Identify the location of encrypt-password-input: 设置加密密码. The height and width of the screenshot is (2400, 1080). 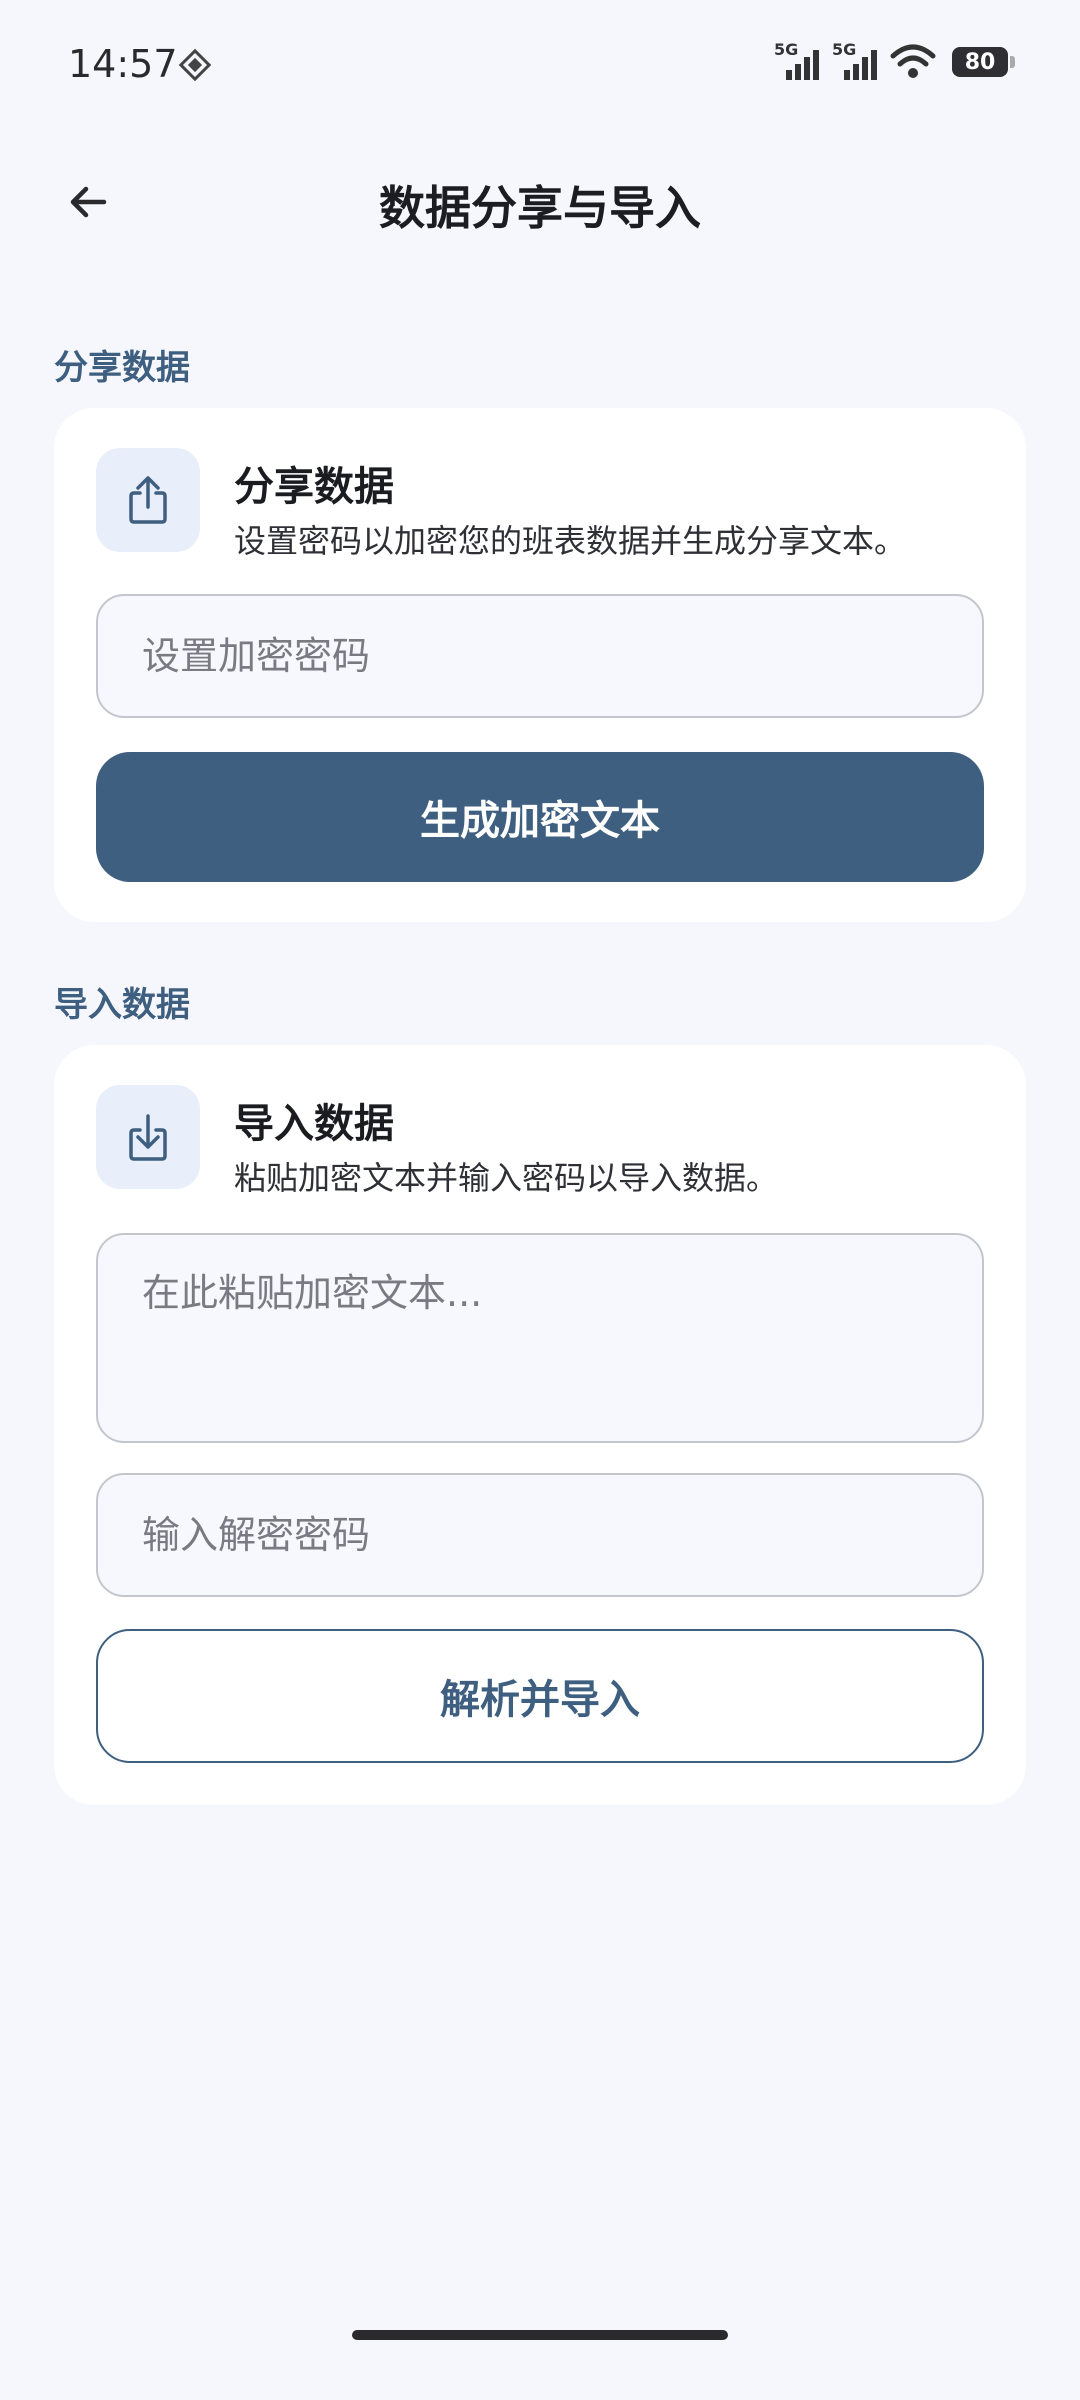
(540, 656).